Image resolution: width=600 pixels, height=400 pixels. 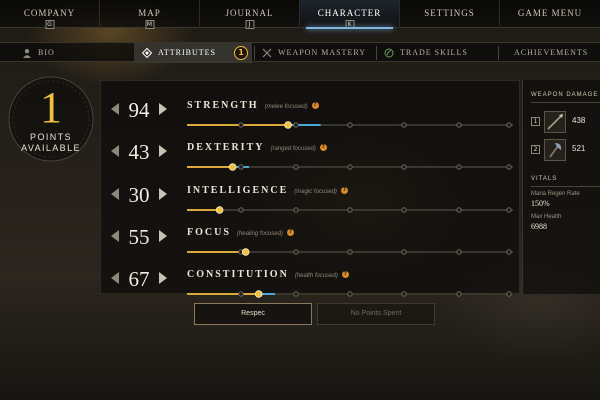 What do you see at coordinates (315, 192) in the screenshot?
I see `attribute-hint: (magic focused)` at bounding box center [315, 192].